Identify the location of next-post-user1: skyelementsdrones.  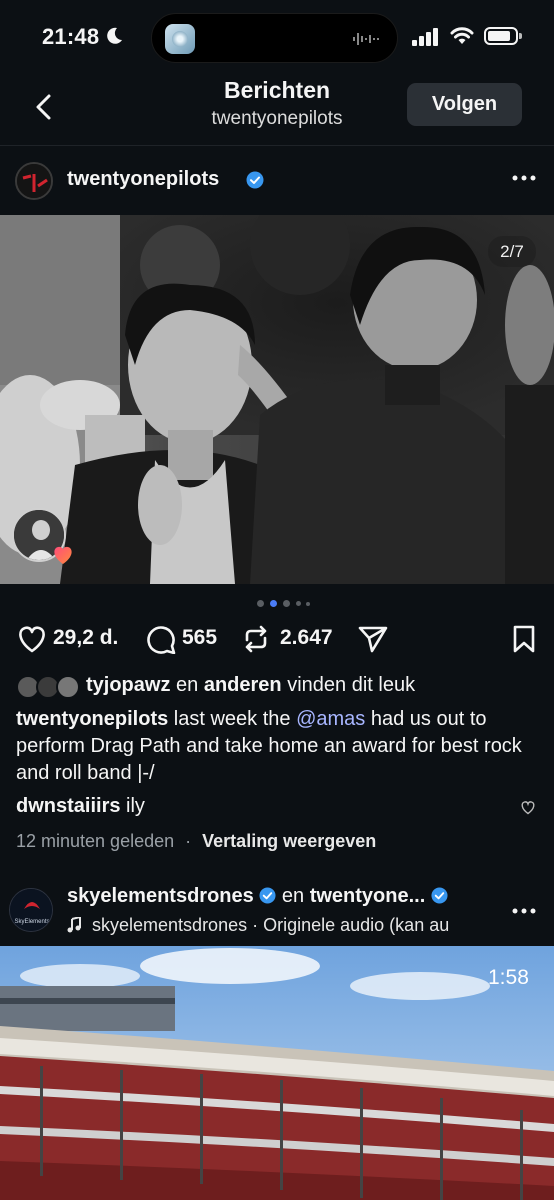
(160, 896).